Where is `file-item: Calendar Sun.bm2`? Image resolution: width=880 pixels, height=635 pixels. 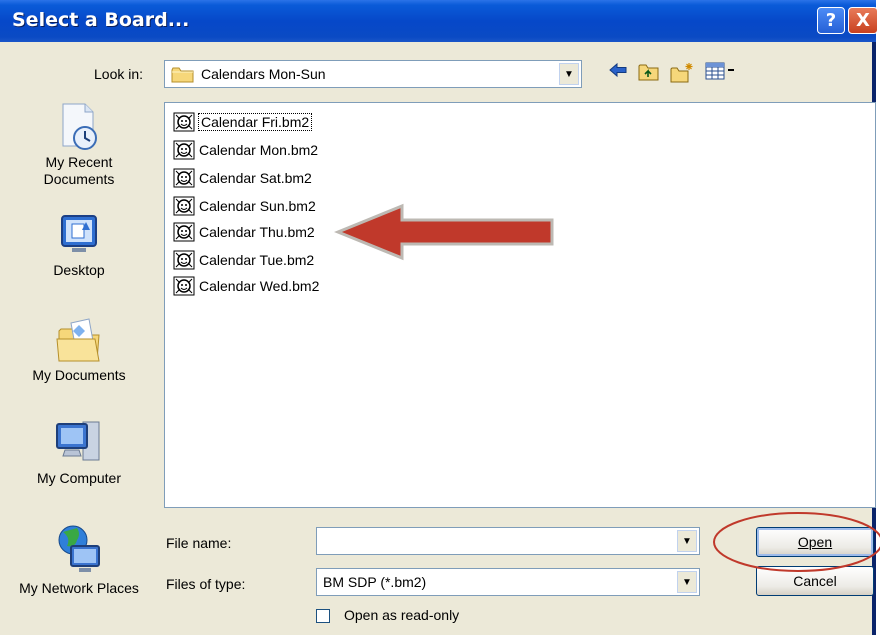 file-item: Calendar Sun.bm2 is located at coordinates (243, 206).